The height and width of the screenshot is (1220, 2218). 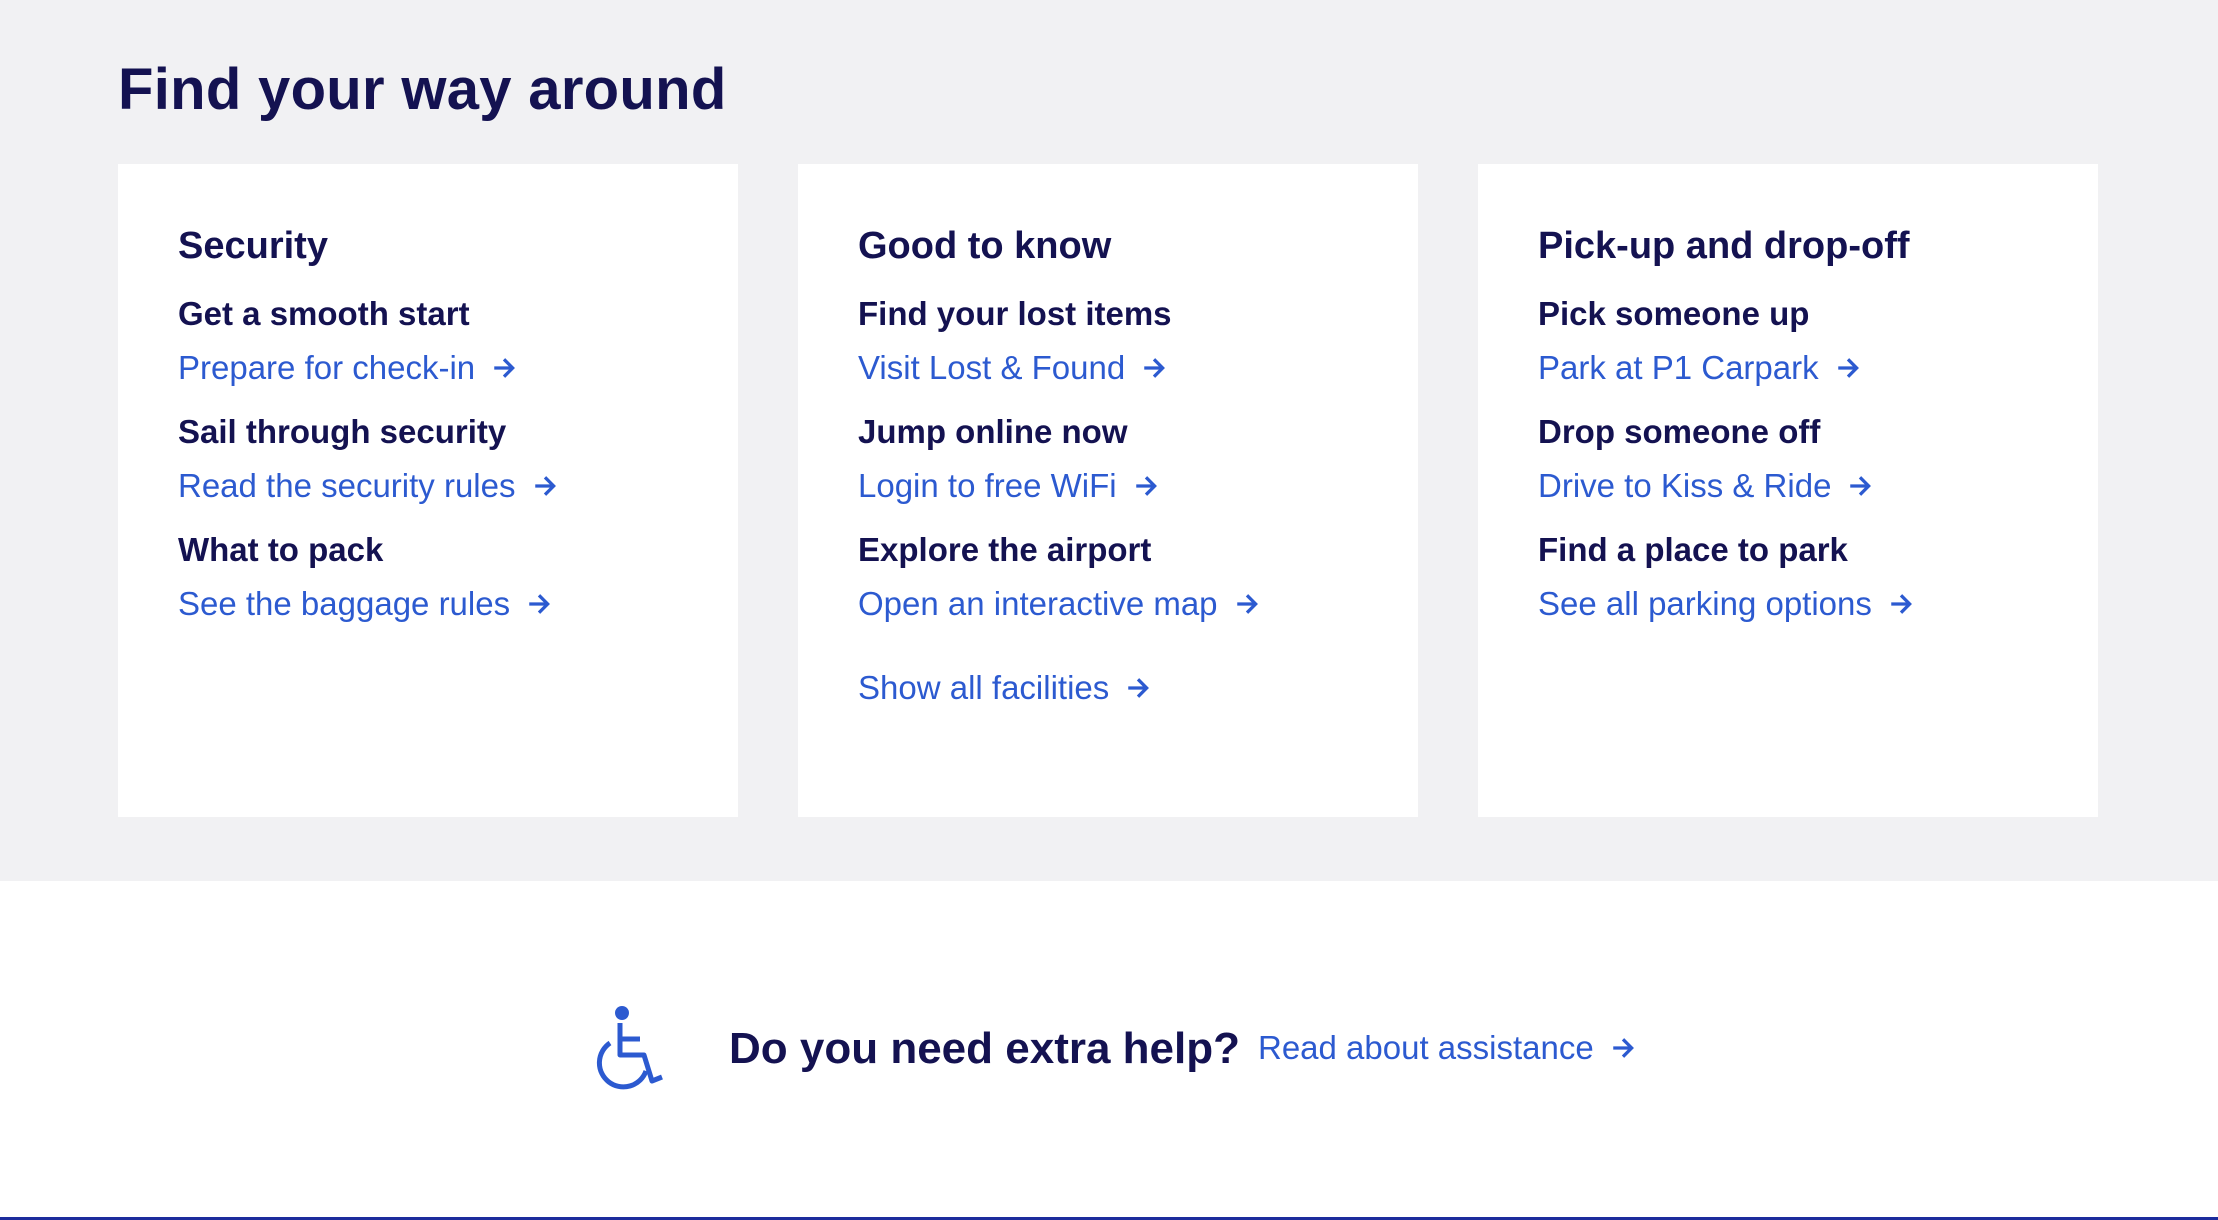 What do you see at coordinates (344, 603) in the screenshot?
I see `link-label: See the baggage rules` at bounding box center [344, 603].